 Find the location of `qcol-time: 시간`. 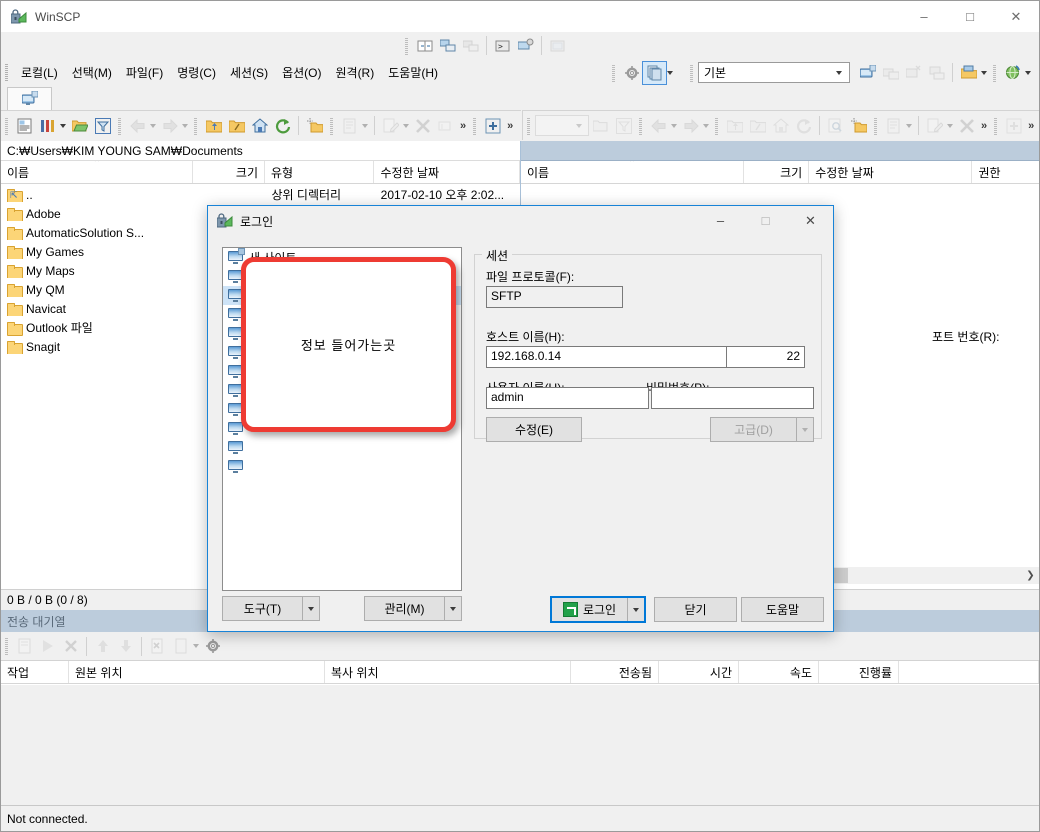

qcol-time: 시간 is located at coordinates (699, 672).